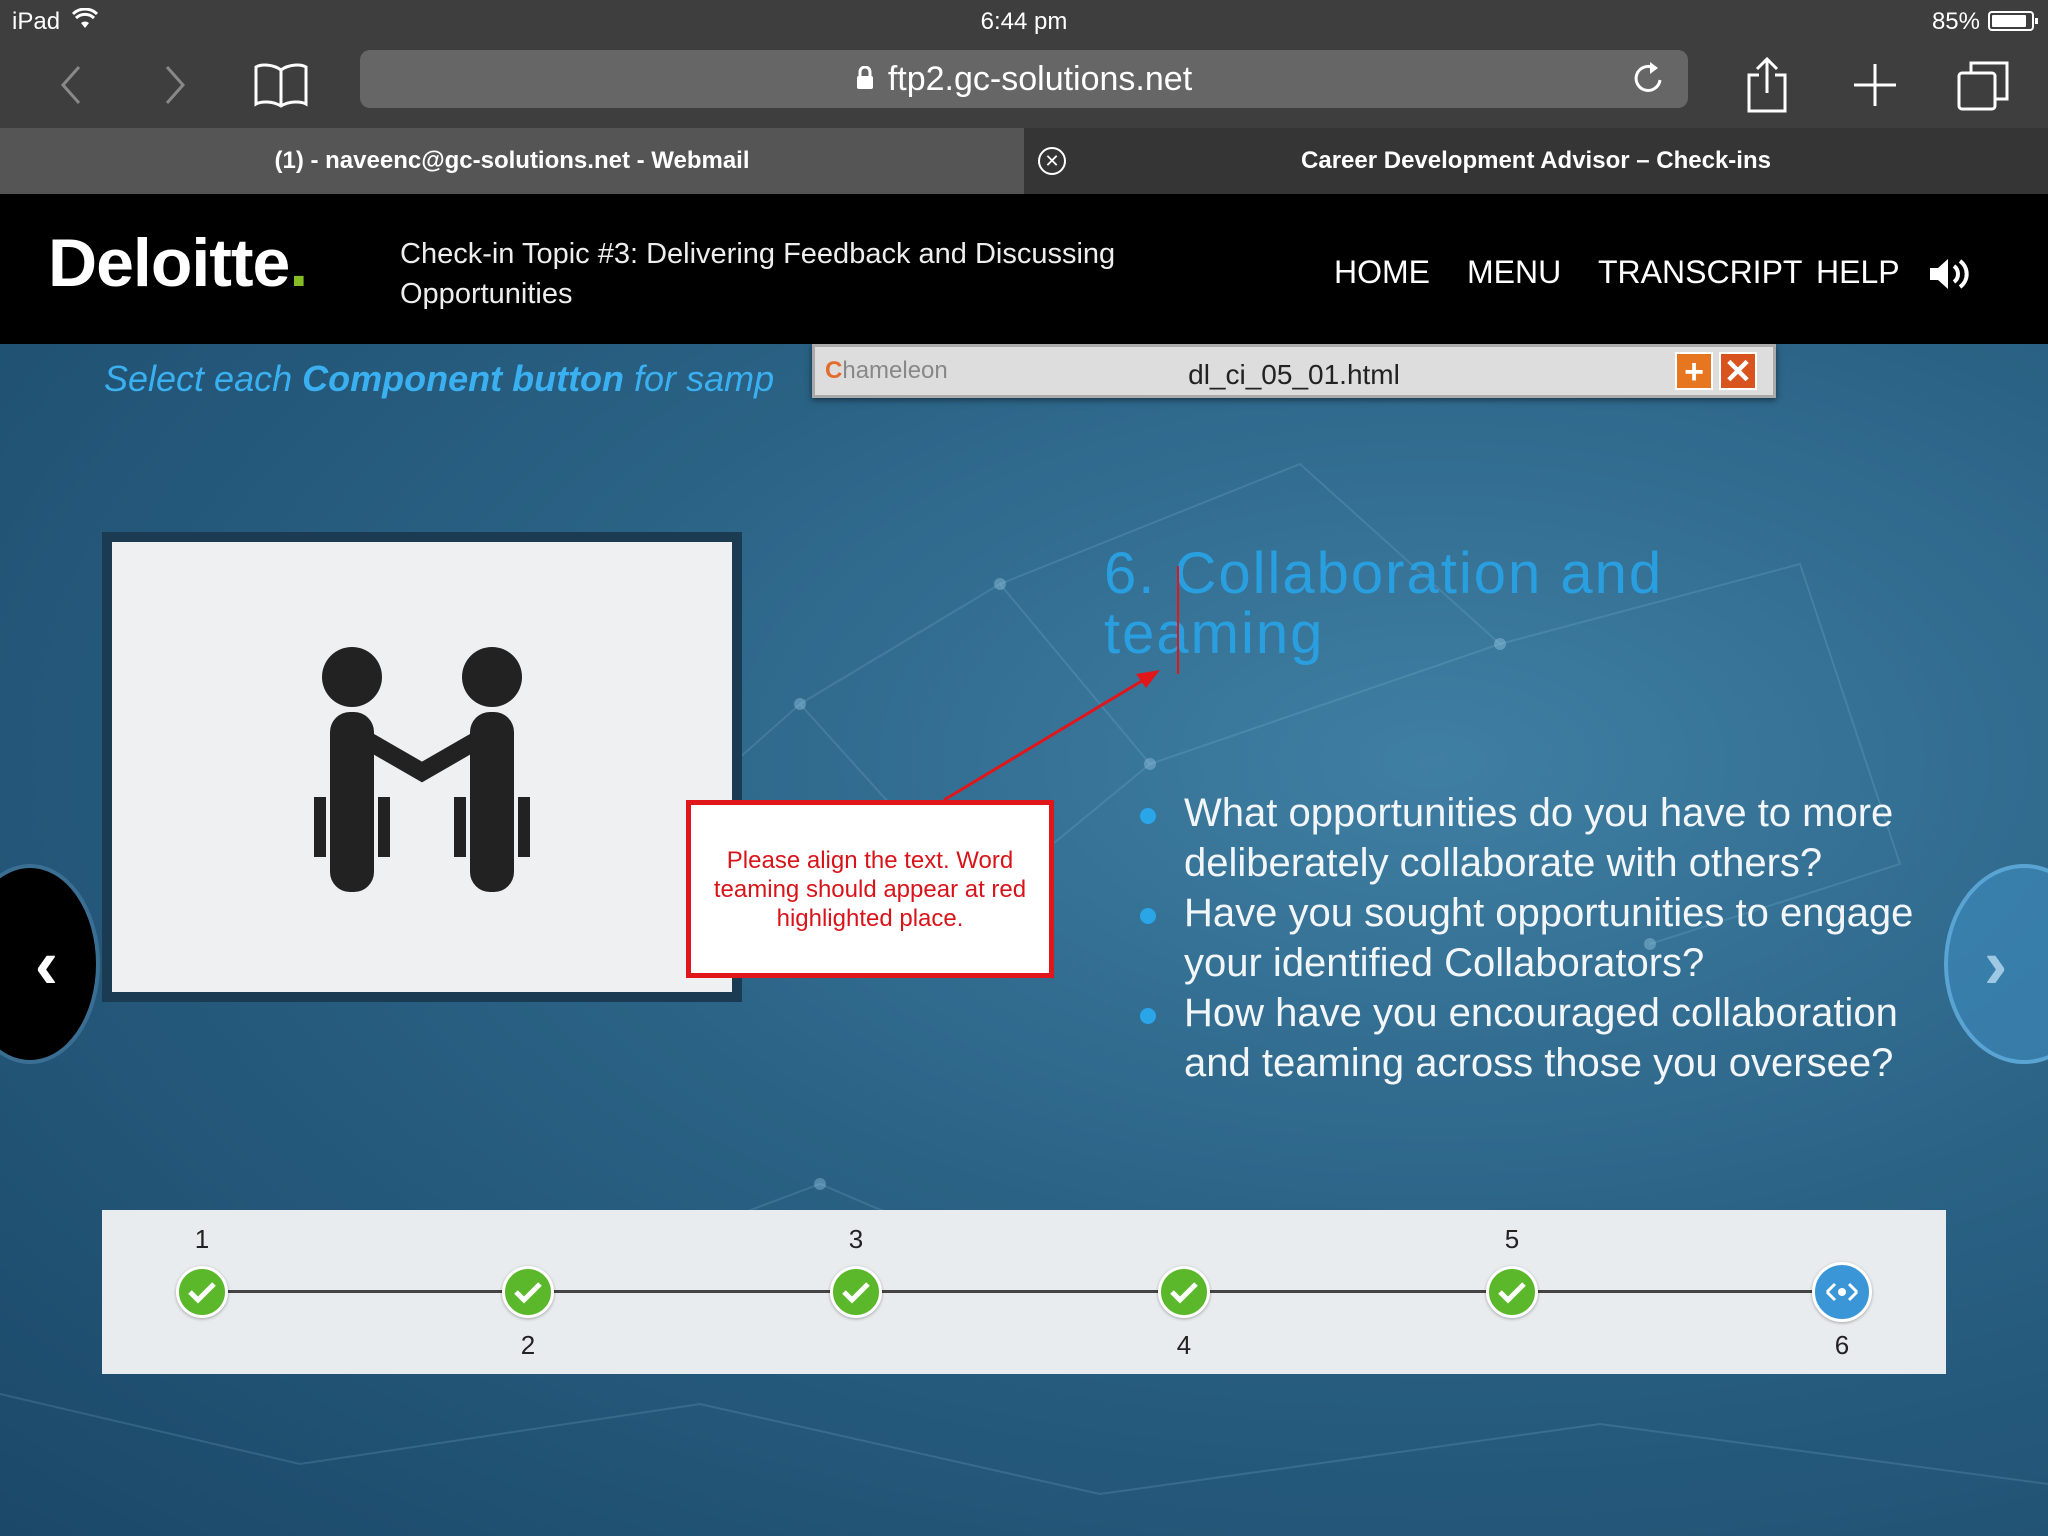 The image size is (2048, 1536). I want to click on tab-career-development: ✕ Career Development Advisor – Check-ins, so click(1536, 161).